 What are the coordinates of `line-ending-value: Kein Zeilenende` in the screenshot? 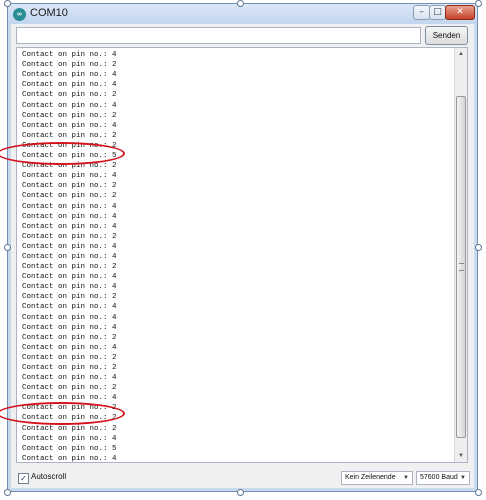 It's located at (370, 477).